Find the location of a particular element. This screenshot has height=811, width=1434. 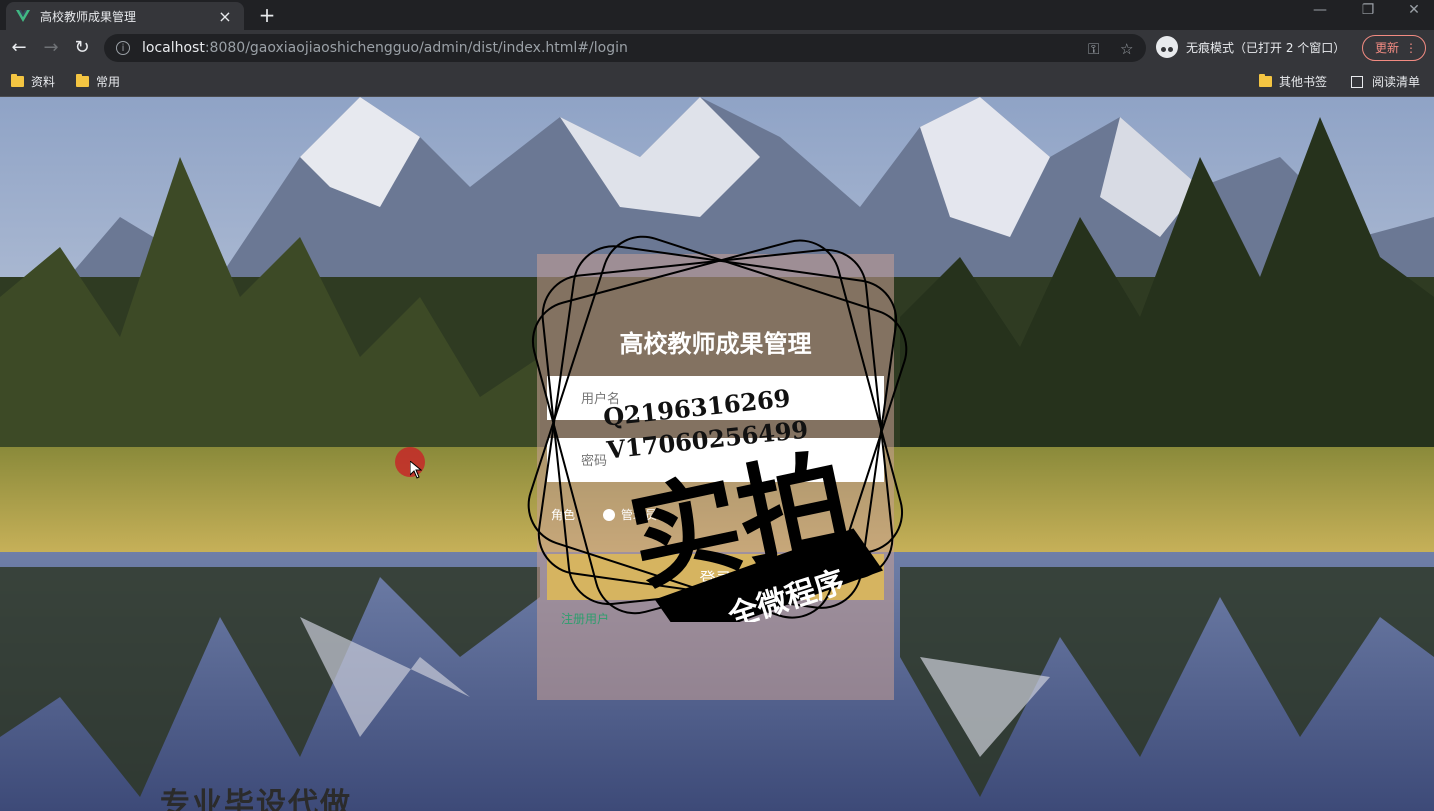

tab-title: 高校教师成果管理 is located at coordinates (88, 16).